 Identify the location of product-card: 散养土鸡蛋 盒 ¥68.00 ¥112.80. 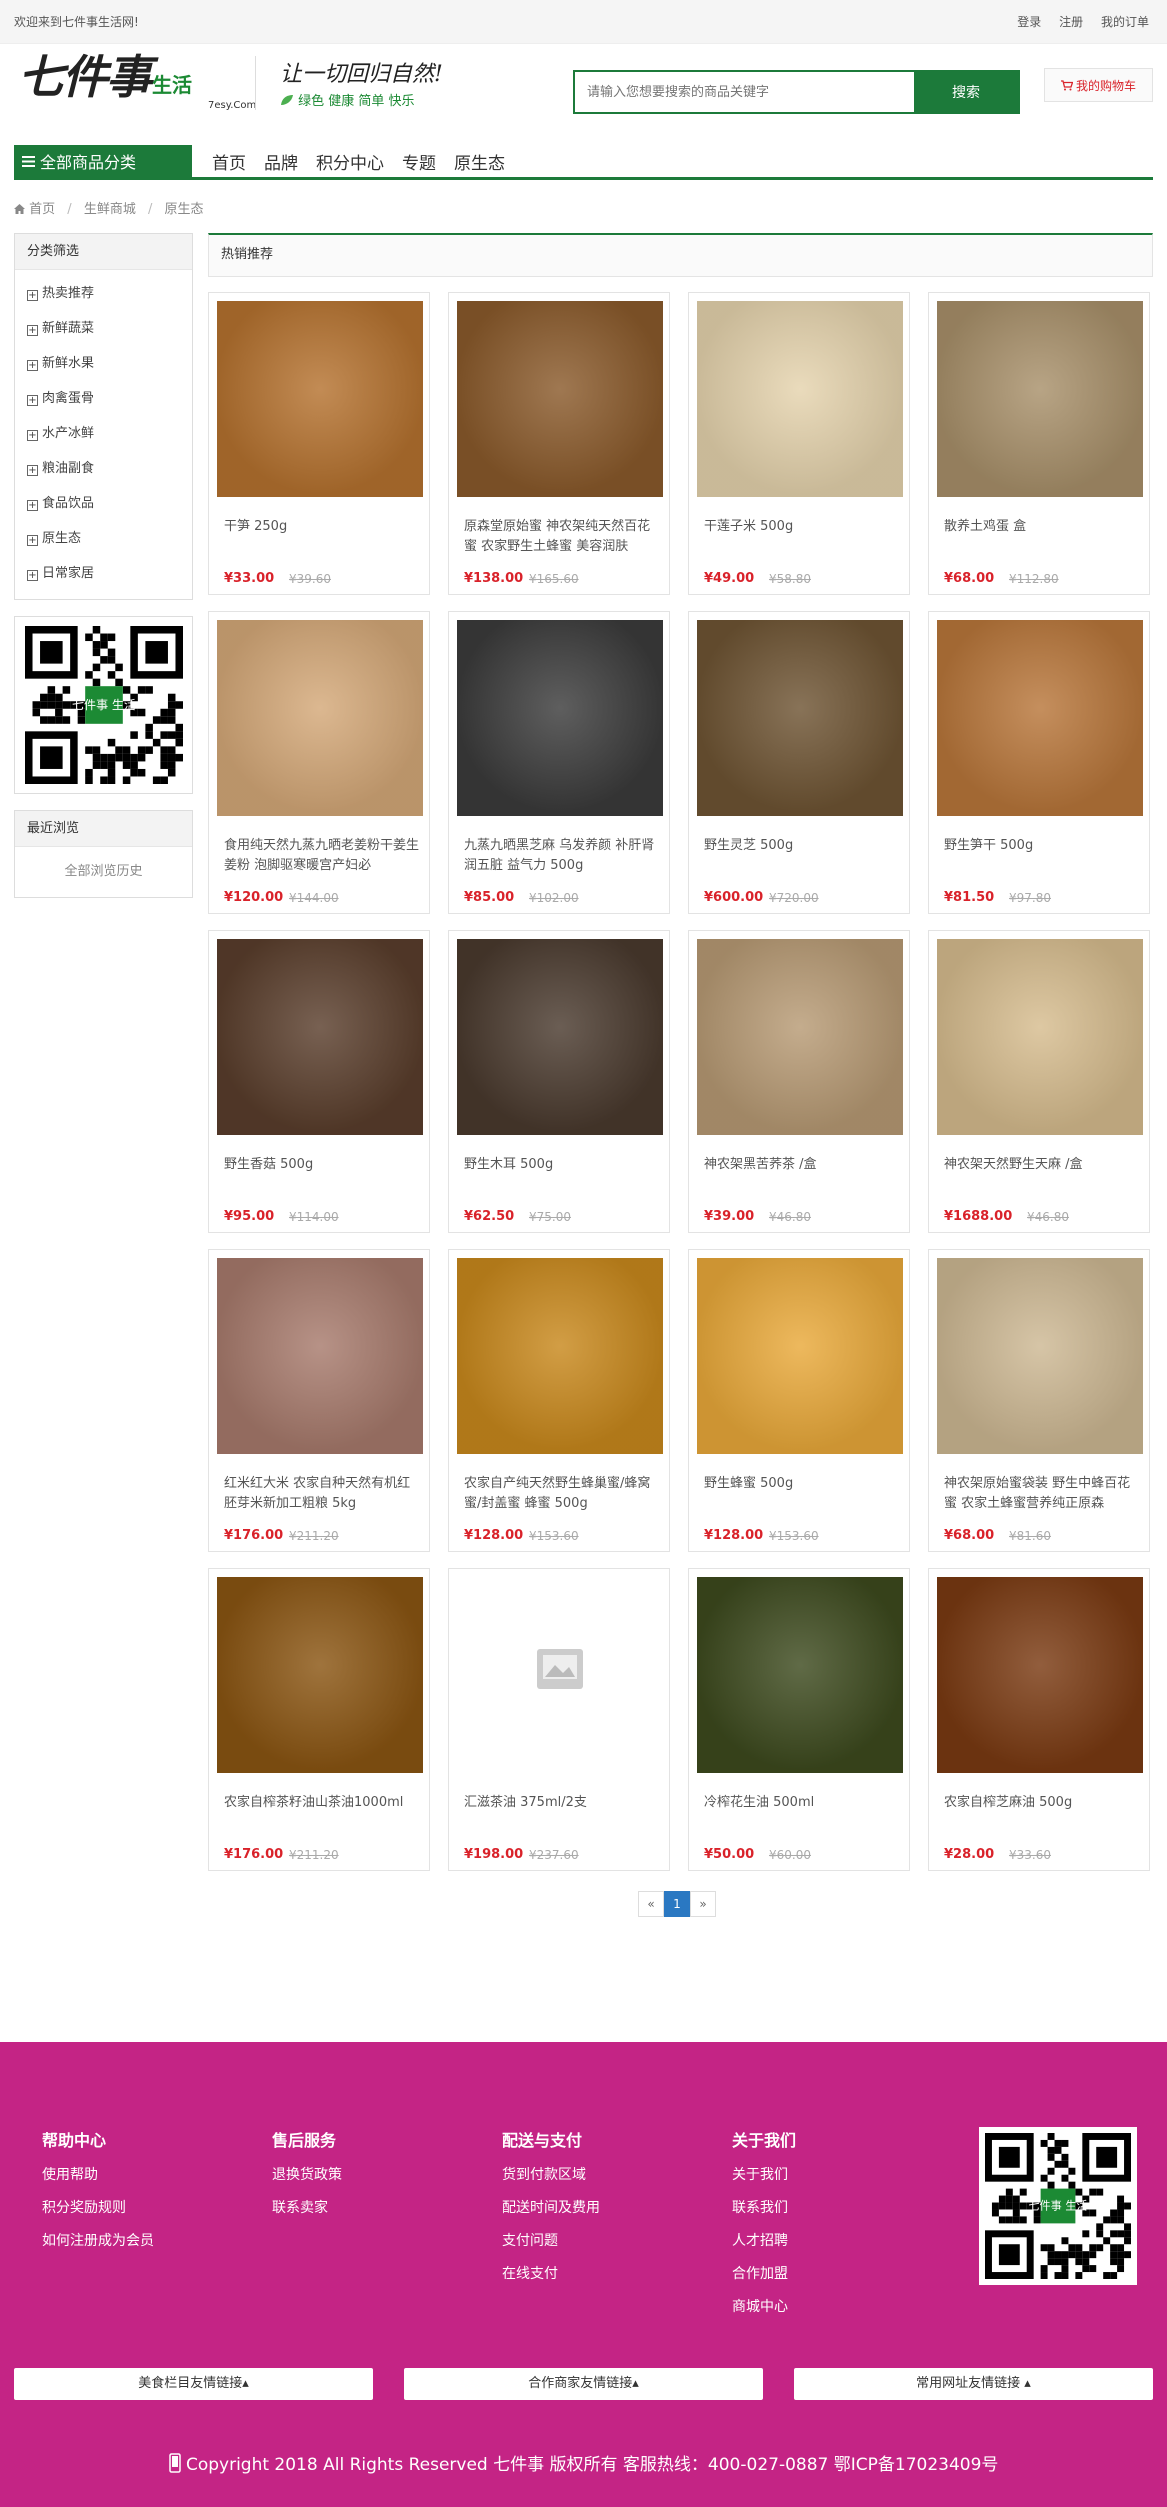
(1039, 443).